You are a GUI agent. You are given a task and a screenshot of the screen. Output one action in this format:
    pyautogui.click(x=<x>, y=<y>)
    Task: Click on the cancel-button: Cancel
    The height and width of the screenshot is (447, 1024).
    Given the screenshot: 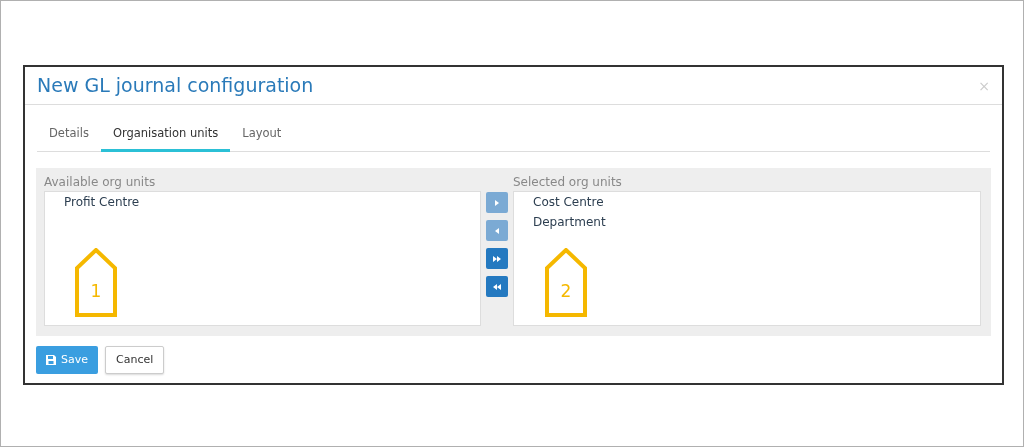 What is the action you would take?
    pyautogui.click(x=135, y=360)
    